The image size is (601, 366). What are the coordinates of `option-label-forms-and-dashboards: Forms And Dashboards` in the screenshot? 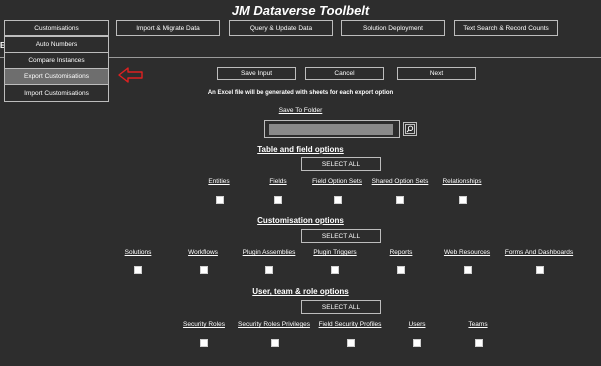 It's located at (539, 252).